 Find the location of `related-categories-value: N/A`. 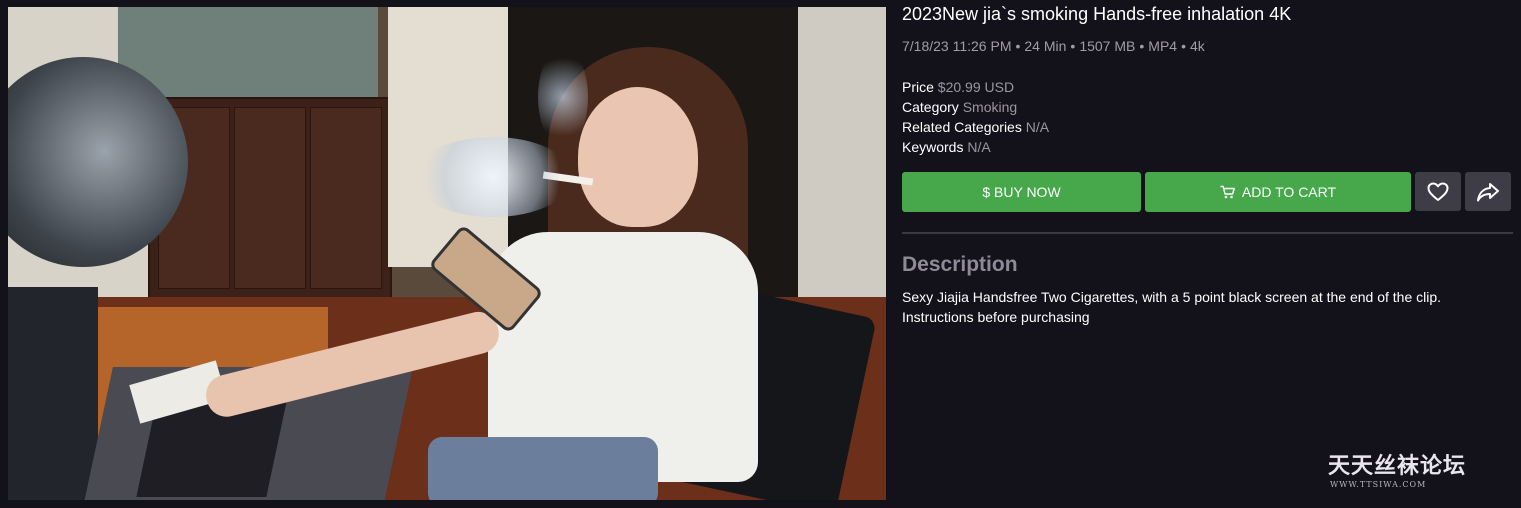

related-categories-value: N/A is located at coordinates (1037, 127).